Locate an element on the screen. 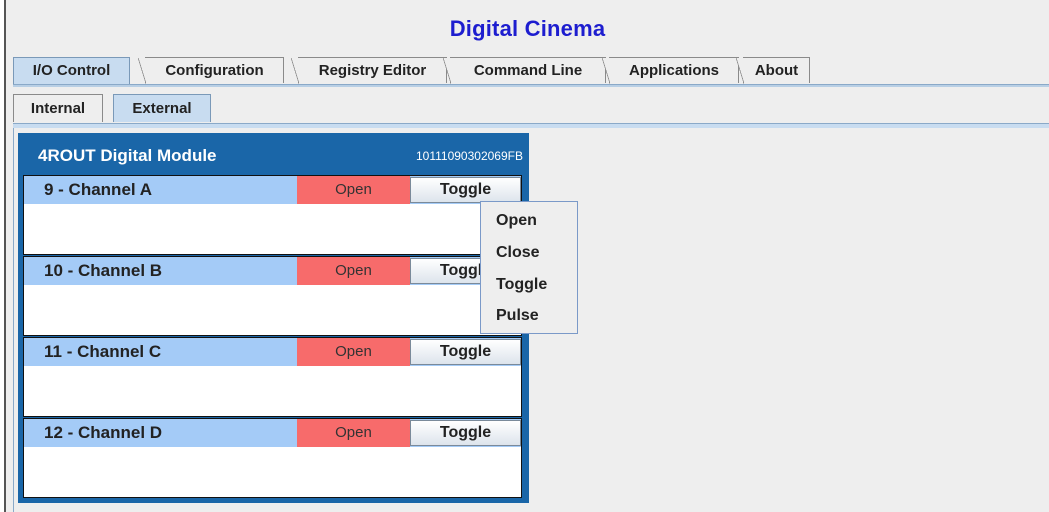  menu-item-pulse: Pulse is located at coordinates (517, 316).